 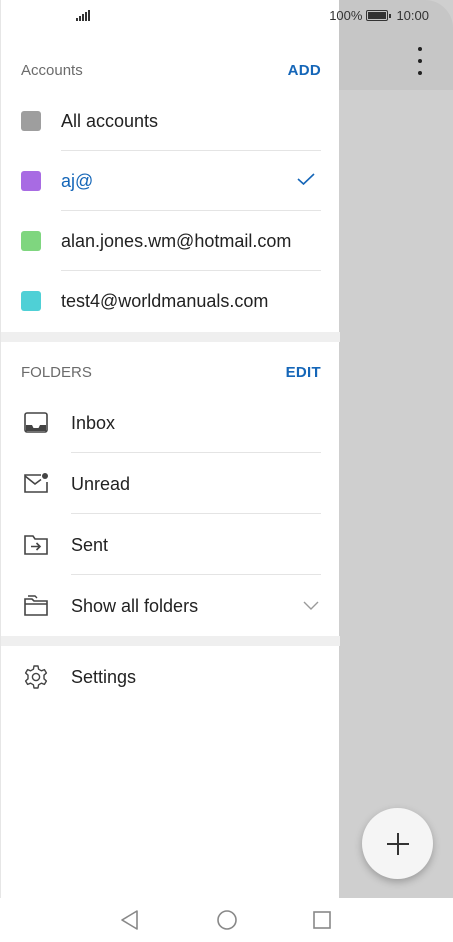 What do you see at coordinates (104, 676) in the screenshot?
I see `settings-label: Settings` at bounding box center [104, 676].